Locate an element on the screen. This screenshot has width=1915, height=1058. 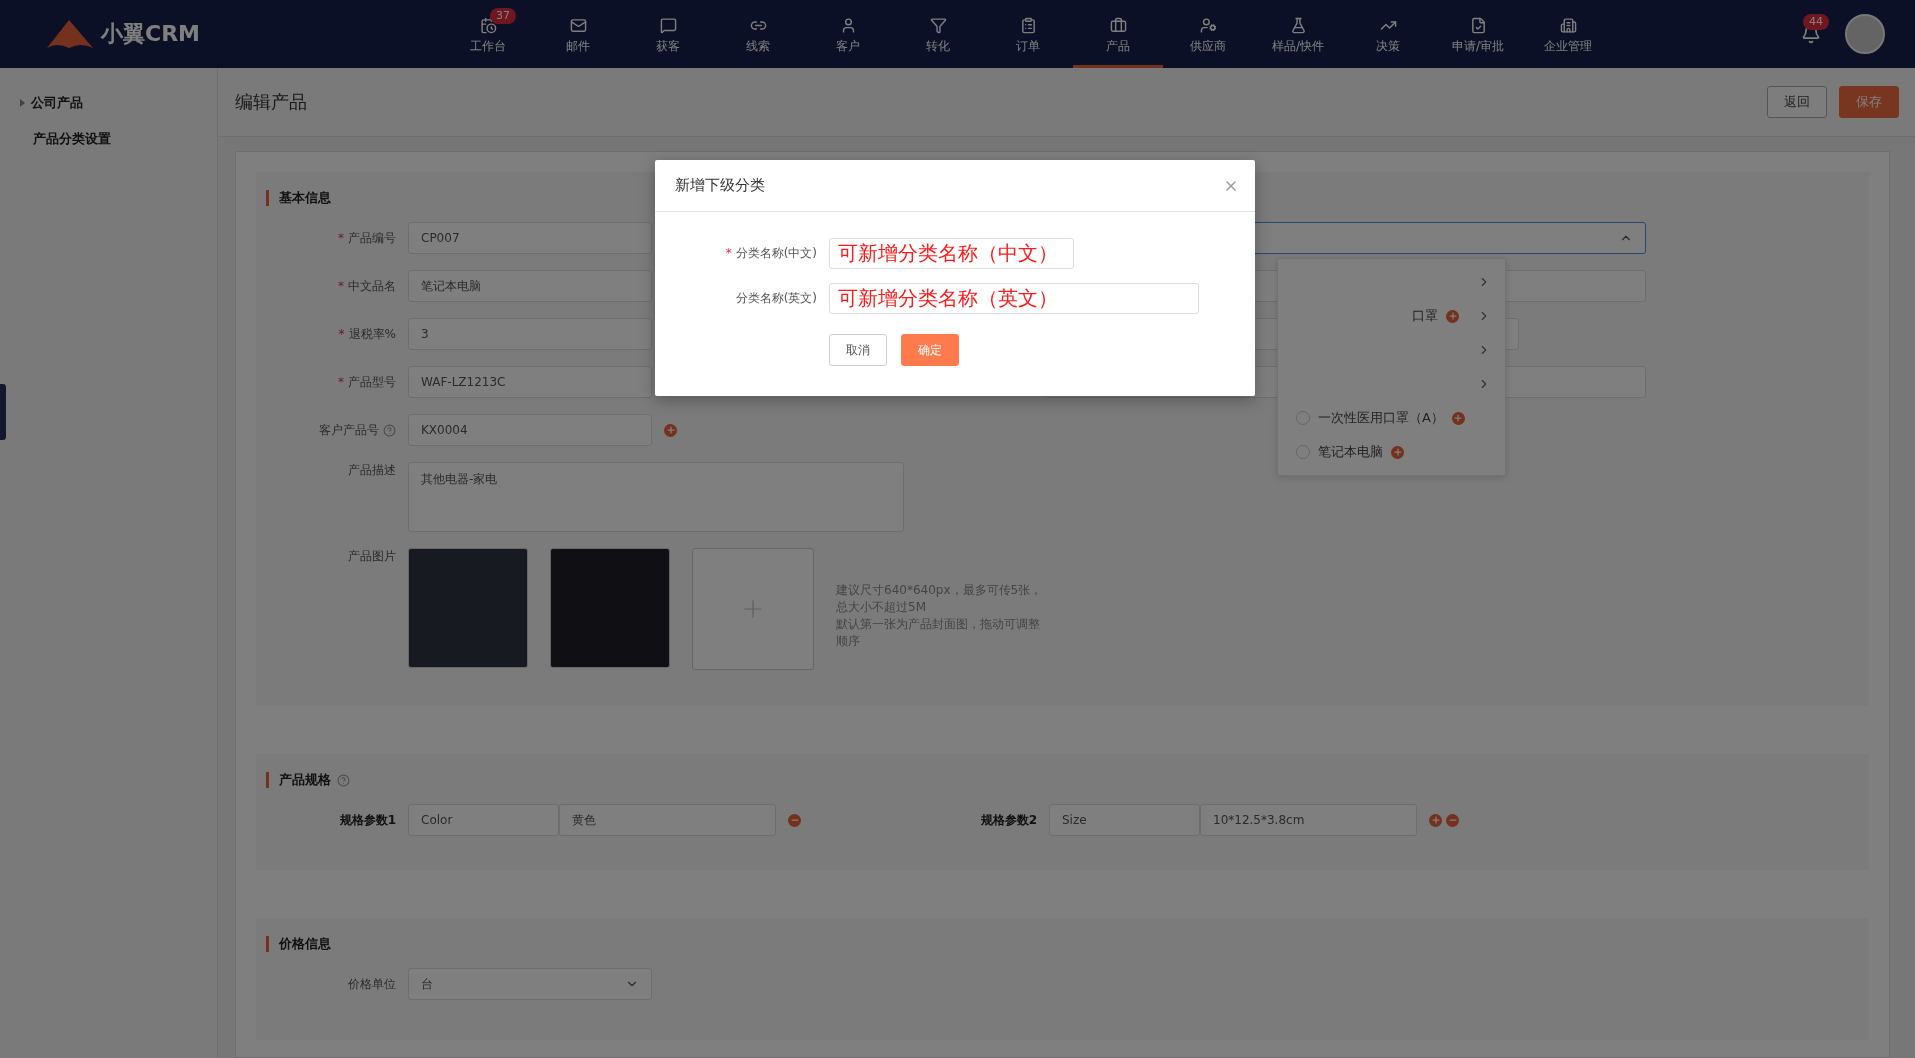
back-button: 返回 is located at coordinates (1797, 102).